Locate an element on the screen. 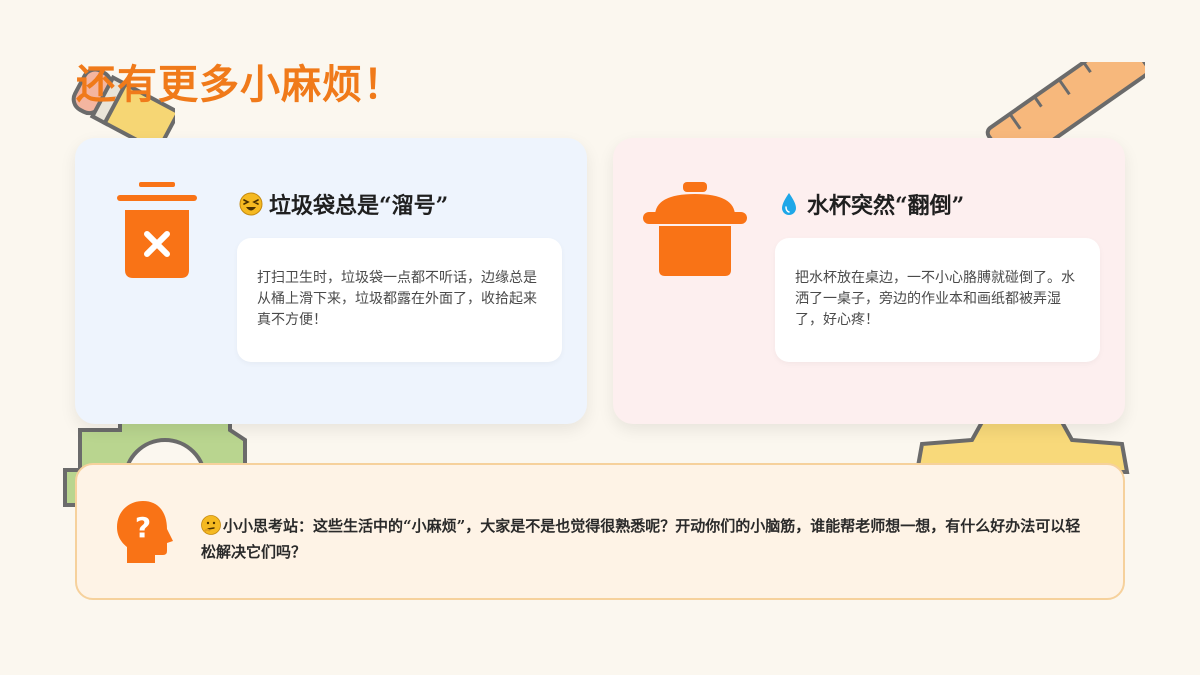 Image resolution: width=1200 pixels, height=675 pixels. card-heading: 垃圾袋总是“溜号” is located at coordinates (343, 204).